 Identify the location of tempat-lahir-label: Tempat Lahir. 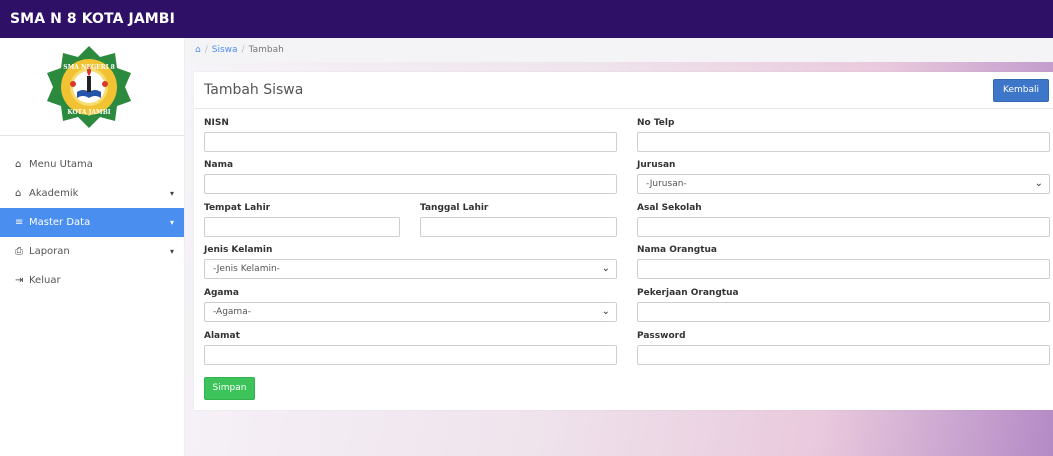
(237, 208).